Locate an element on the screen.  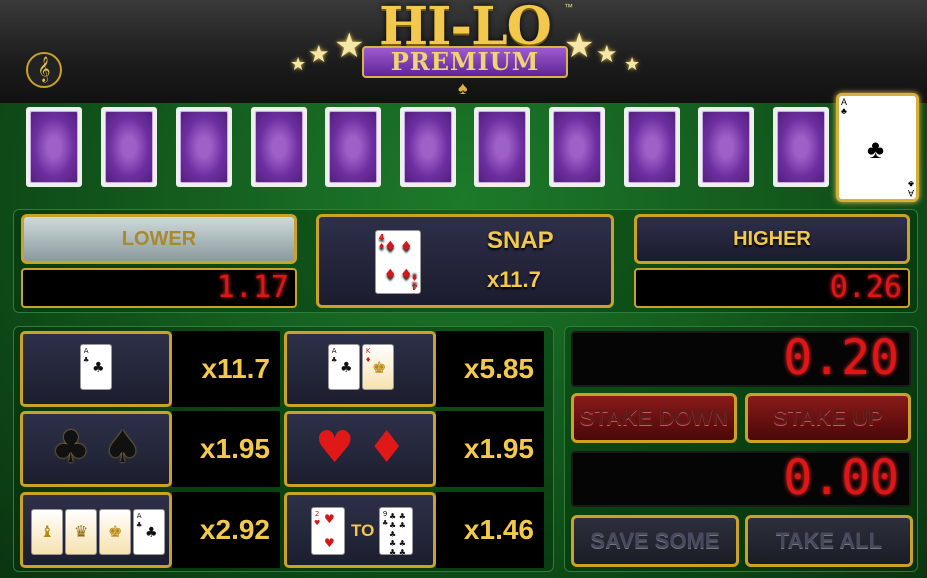
court-cards-bet-multiplier: x2.92 is located at coordinates (226, 530).